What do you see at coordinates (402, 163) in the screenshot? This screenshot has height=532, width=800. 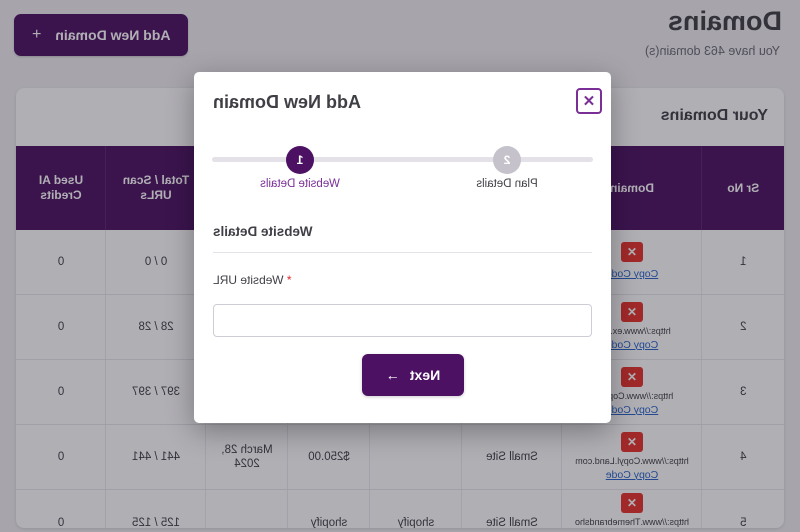 I see `stepper: 1 2 Website Details Plan Details` at bounding box center [402, 163].